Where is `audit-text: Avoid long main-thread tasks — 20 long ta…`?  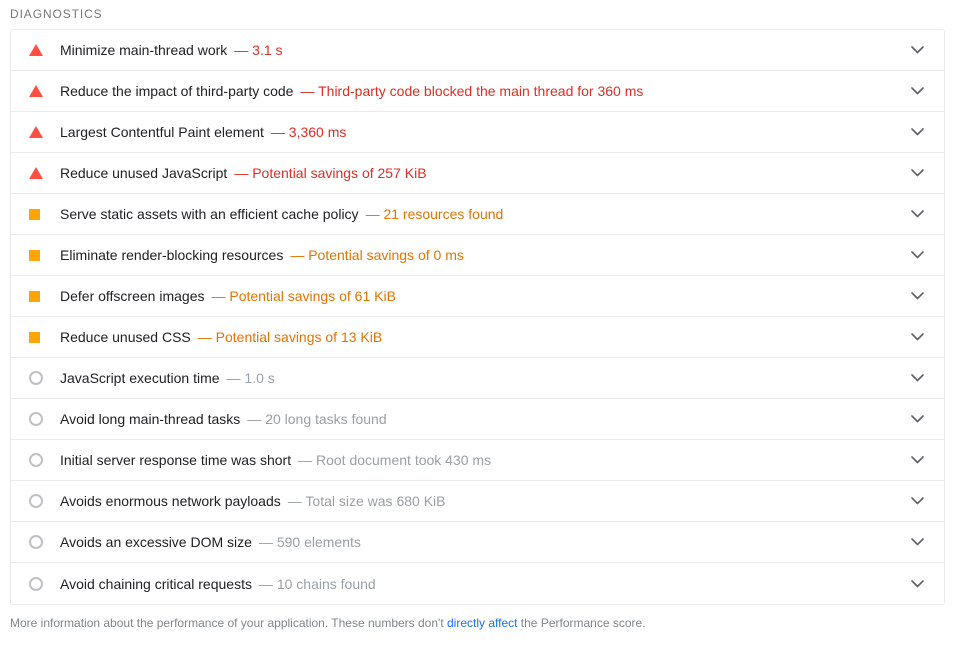
audit-text: Avoid long main-thread tasks — 20 long ta… is located at coordinates (477, 419).